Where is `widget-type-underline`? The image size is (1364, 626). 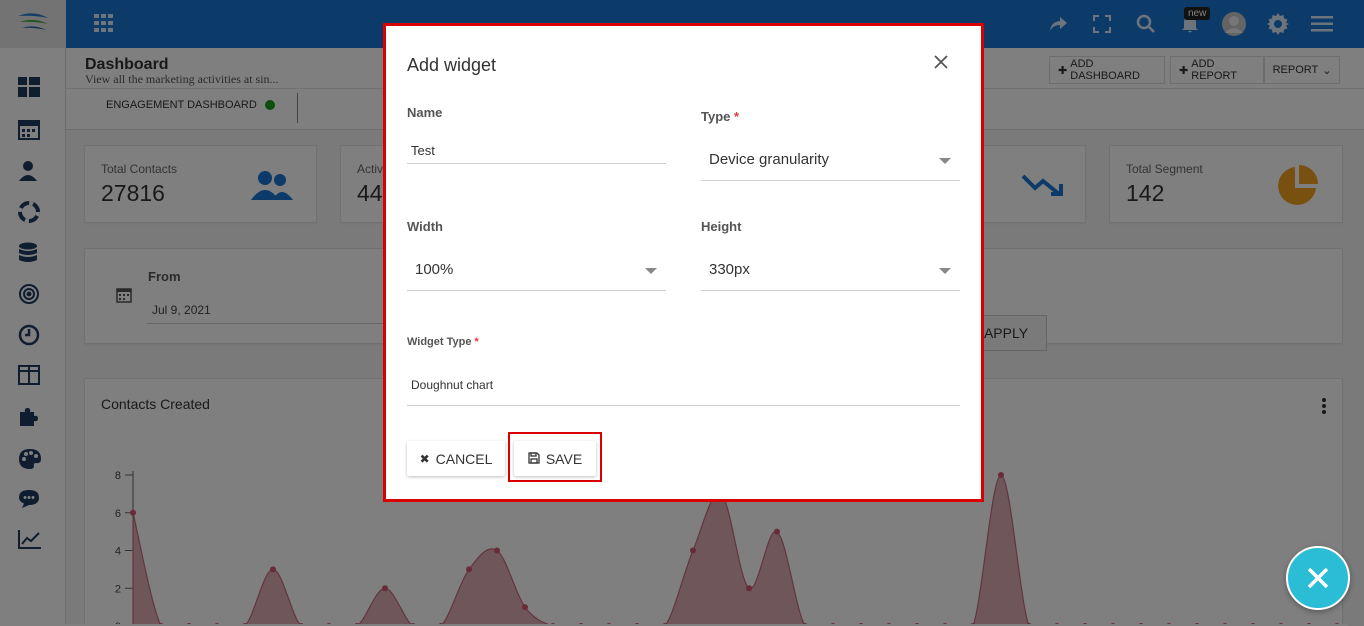
widget-type-underline is located at coordinates (683, 405).